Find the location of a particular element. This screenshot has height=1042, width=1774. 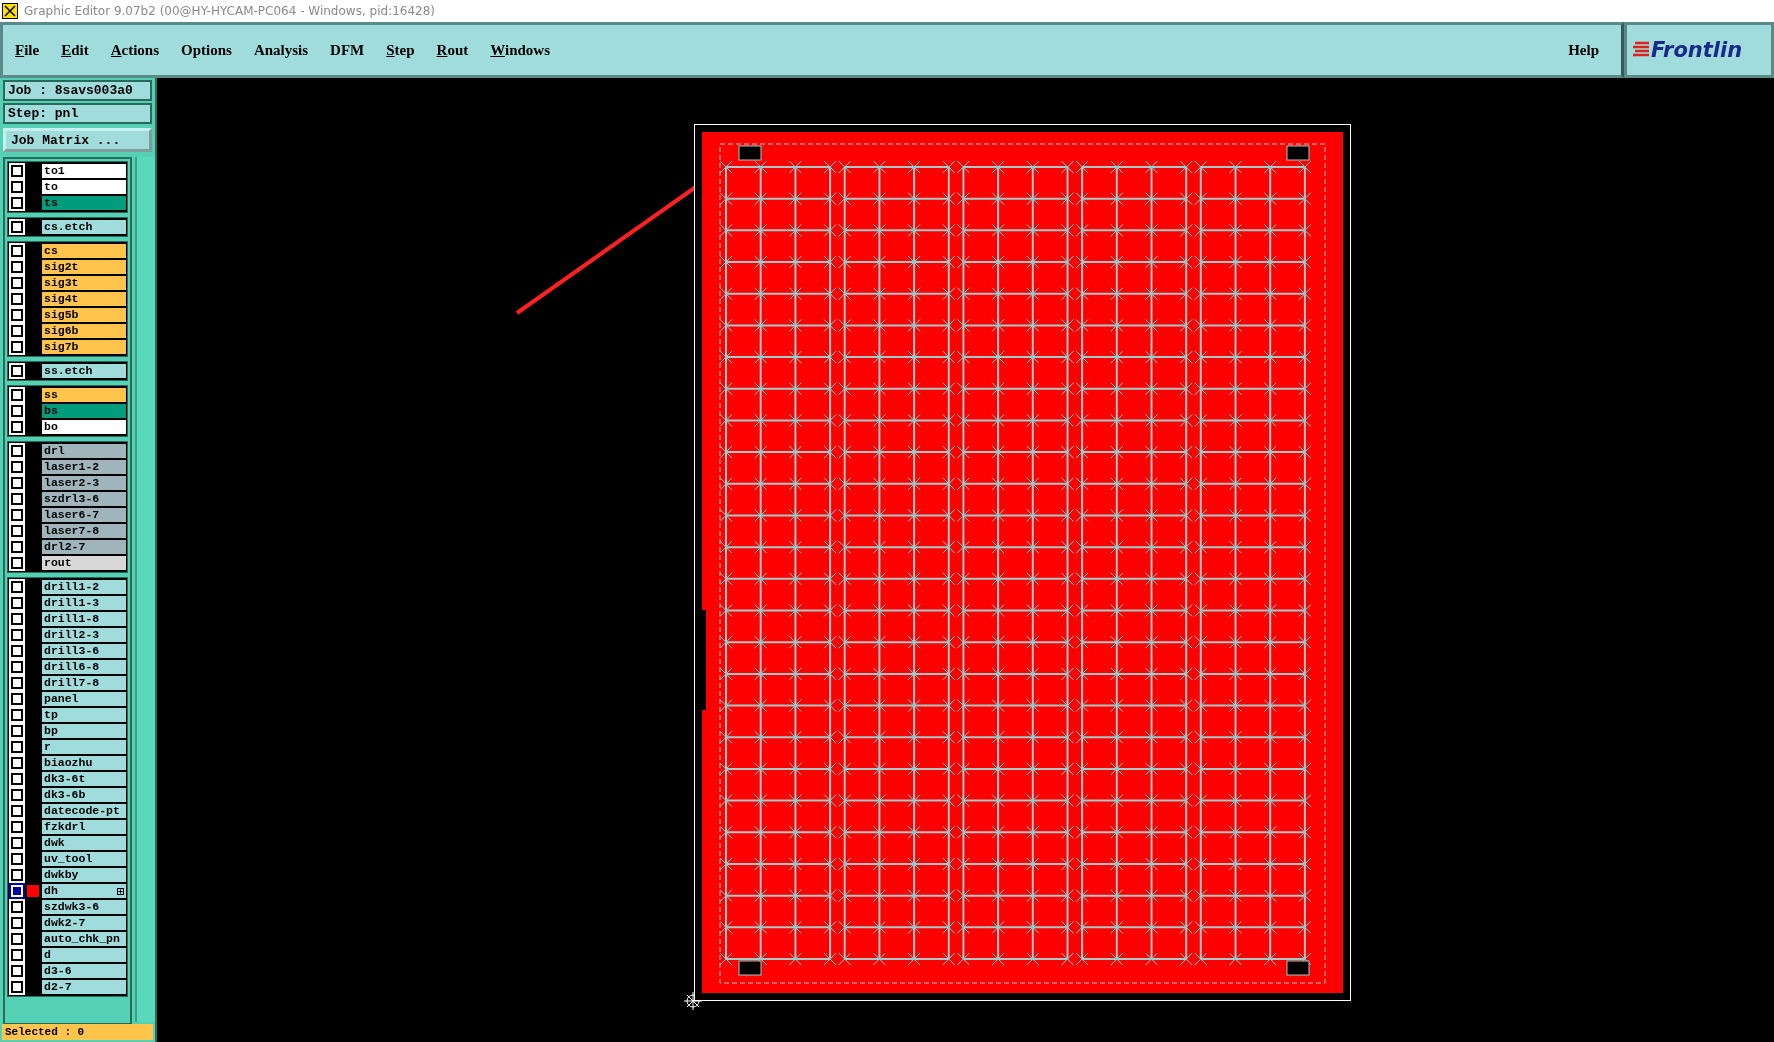

layer-name: sig4t is located at coordinates (84, 299).